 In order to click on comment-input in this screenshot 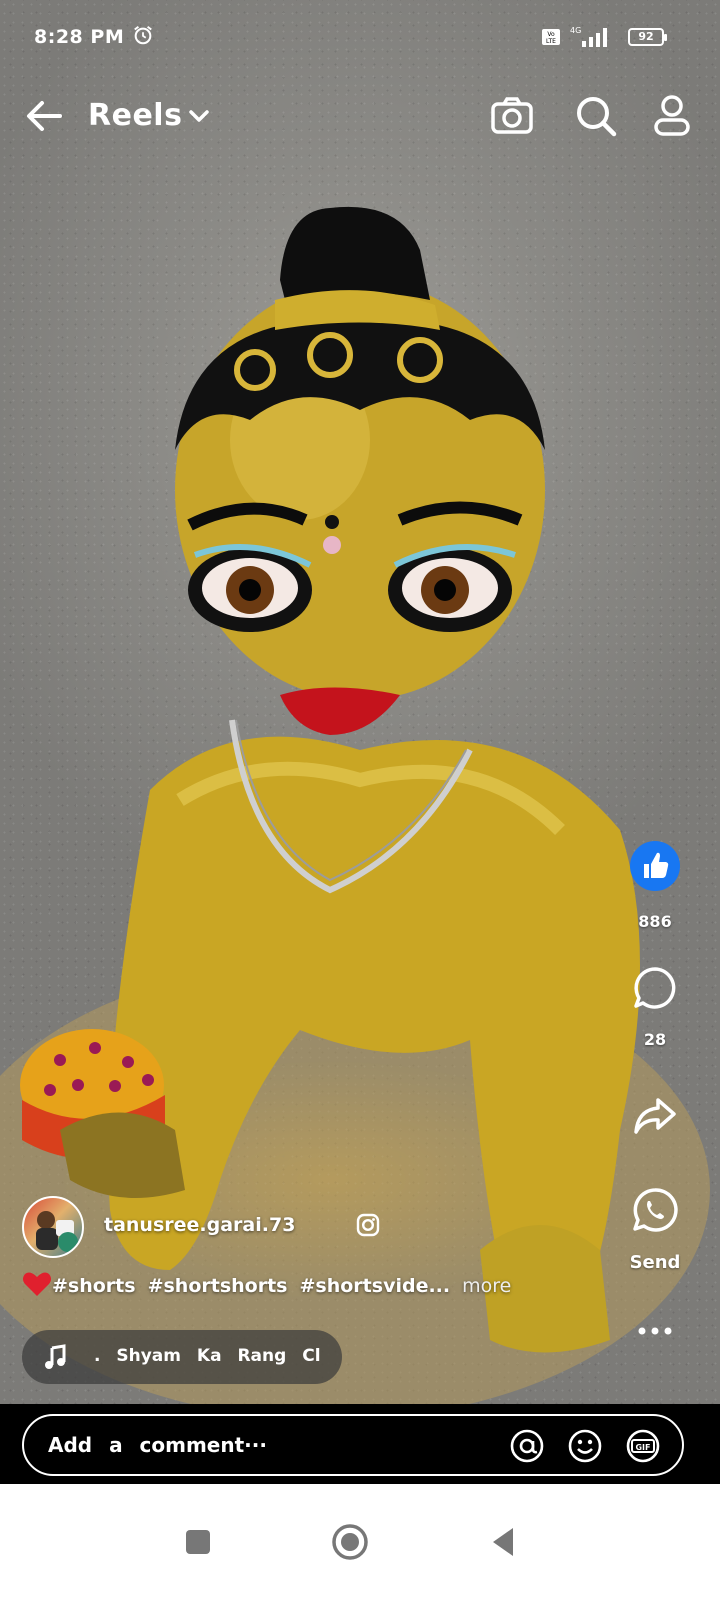, I will do `click(198, 1445)`.